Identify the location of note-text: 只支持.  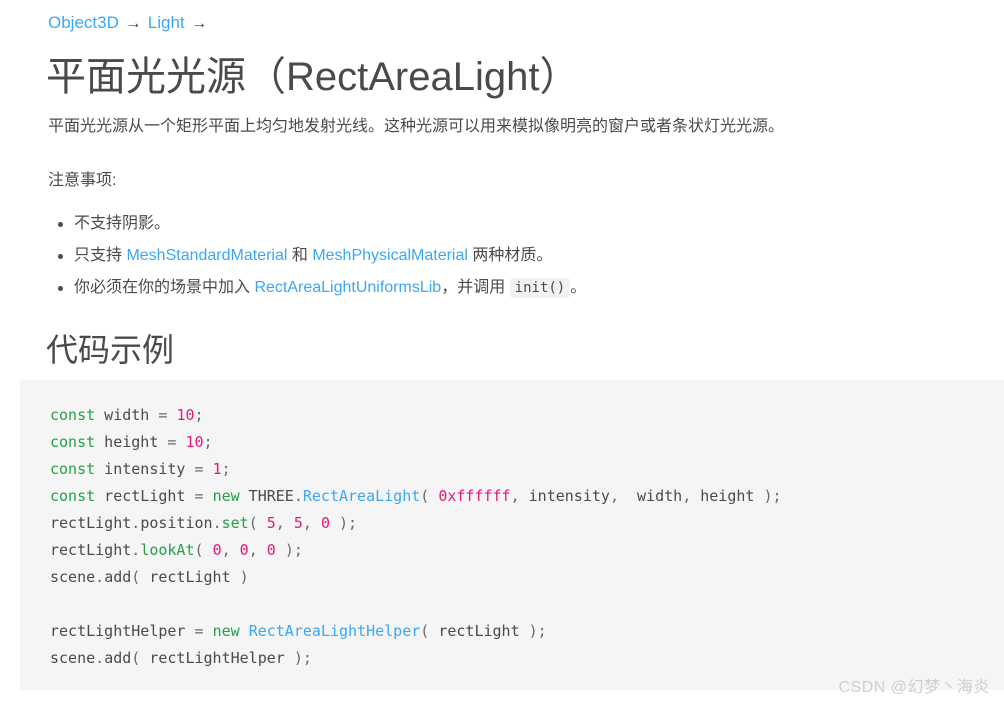
(100, 255).